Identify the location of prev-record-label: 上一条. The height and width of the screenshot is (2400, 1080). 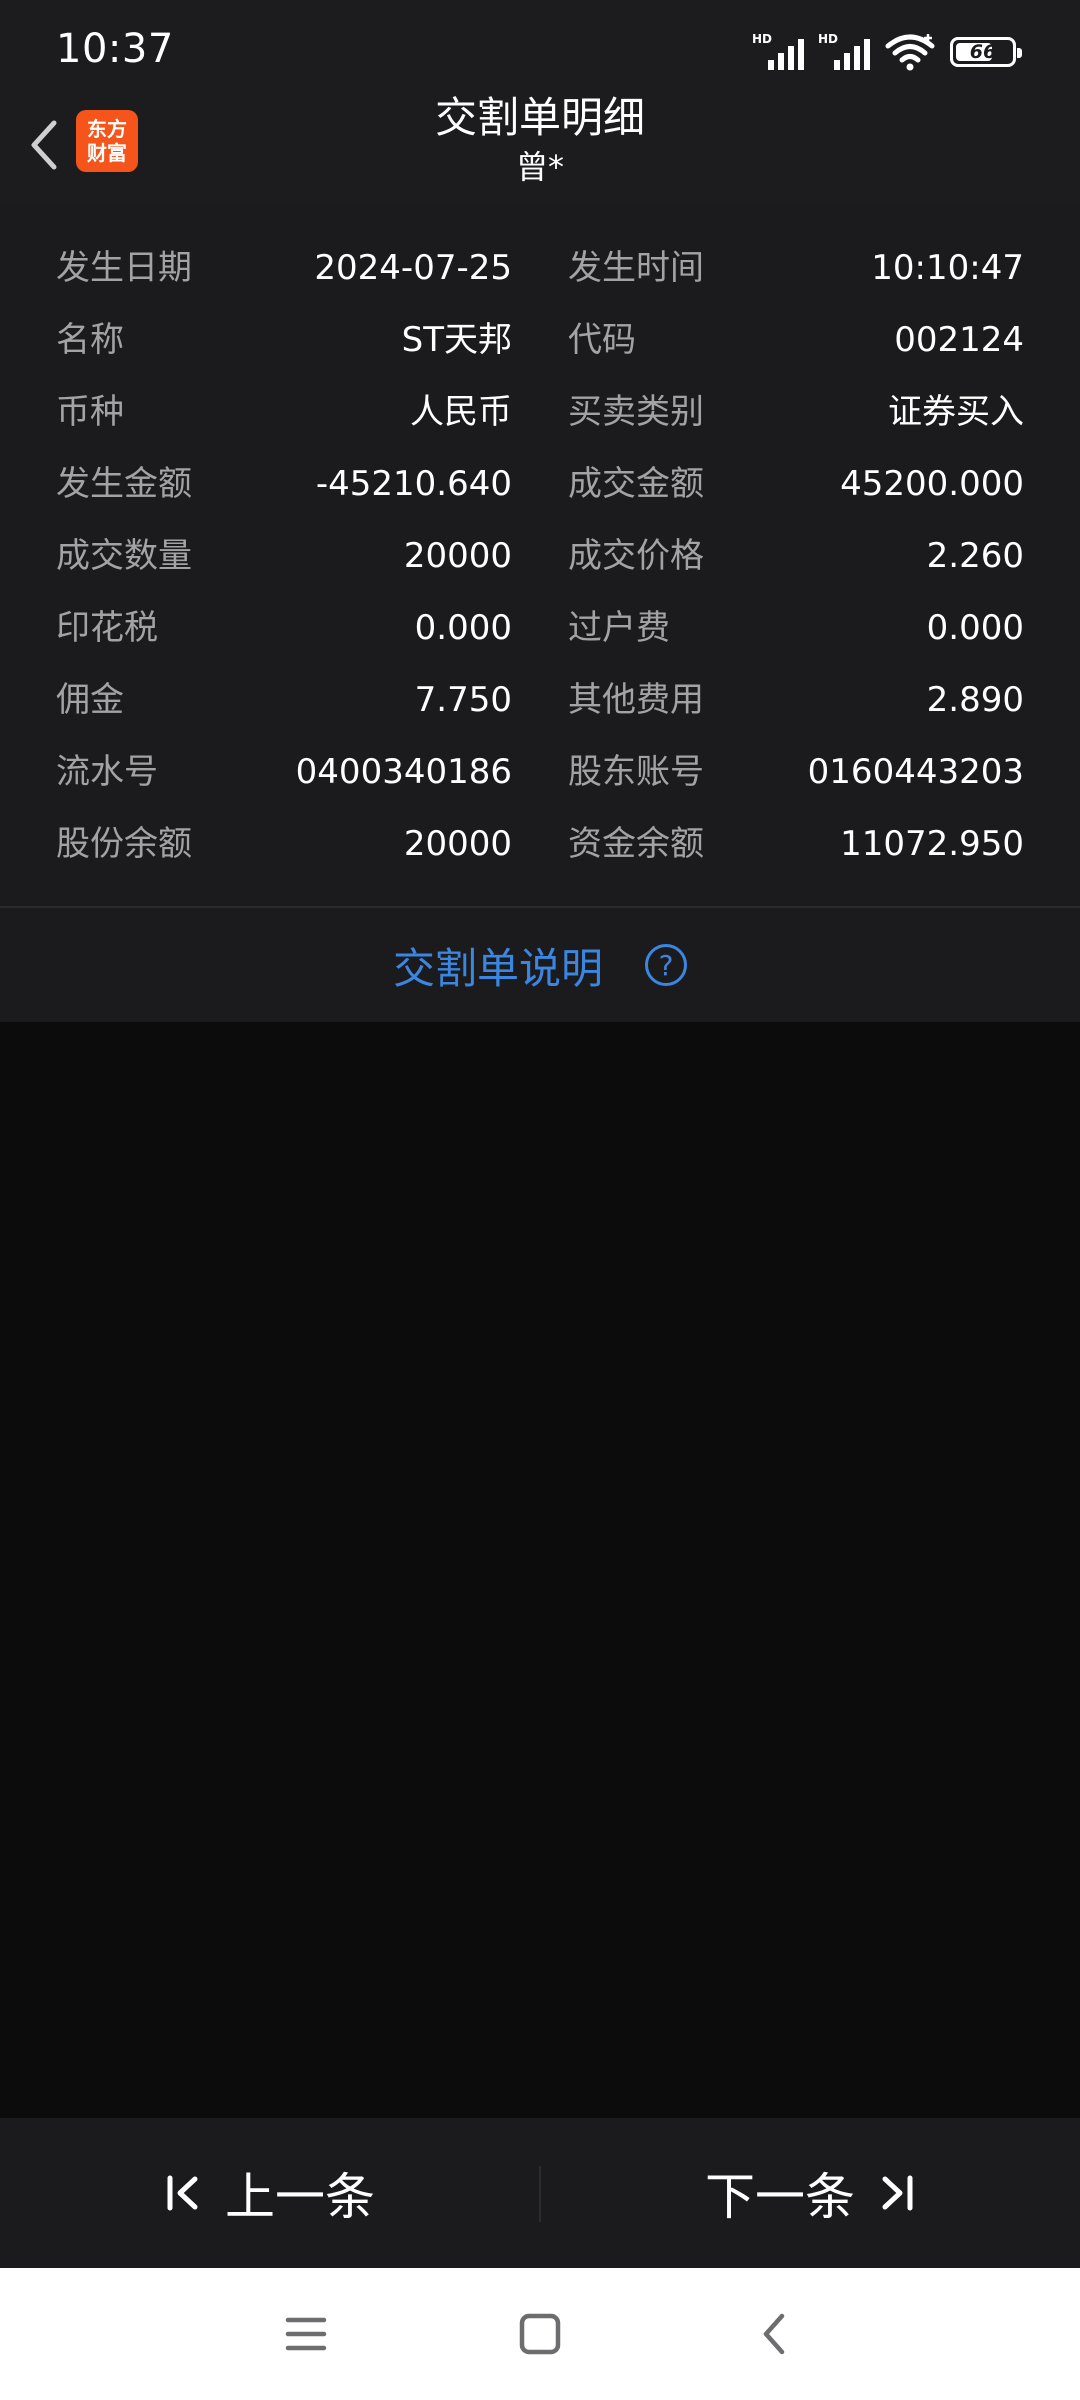
(300, 2197).